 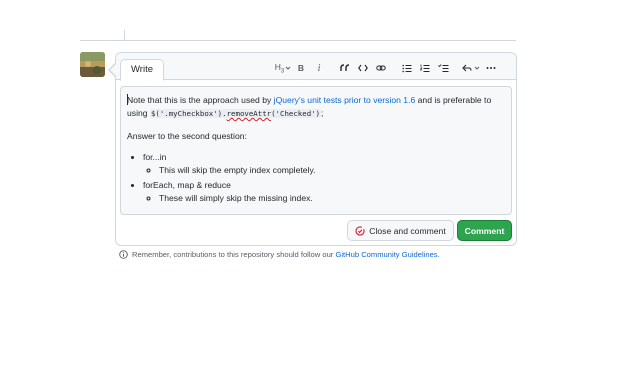 I want to click on timeline-divider, so click(x=298, y=40).